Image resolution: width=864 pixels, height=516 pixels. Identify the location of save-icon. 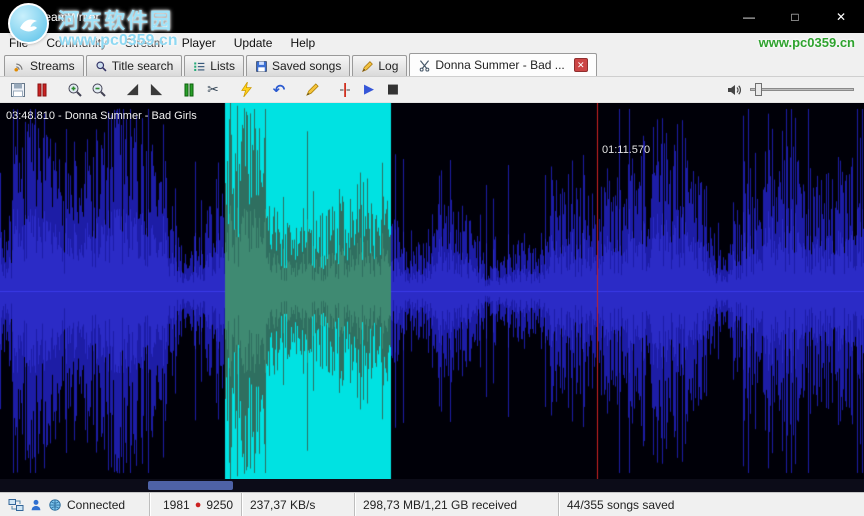
(18, 89).